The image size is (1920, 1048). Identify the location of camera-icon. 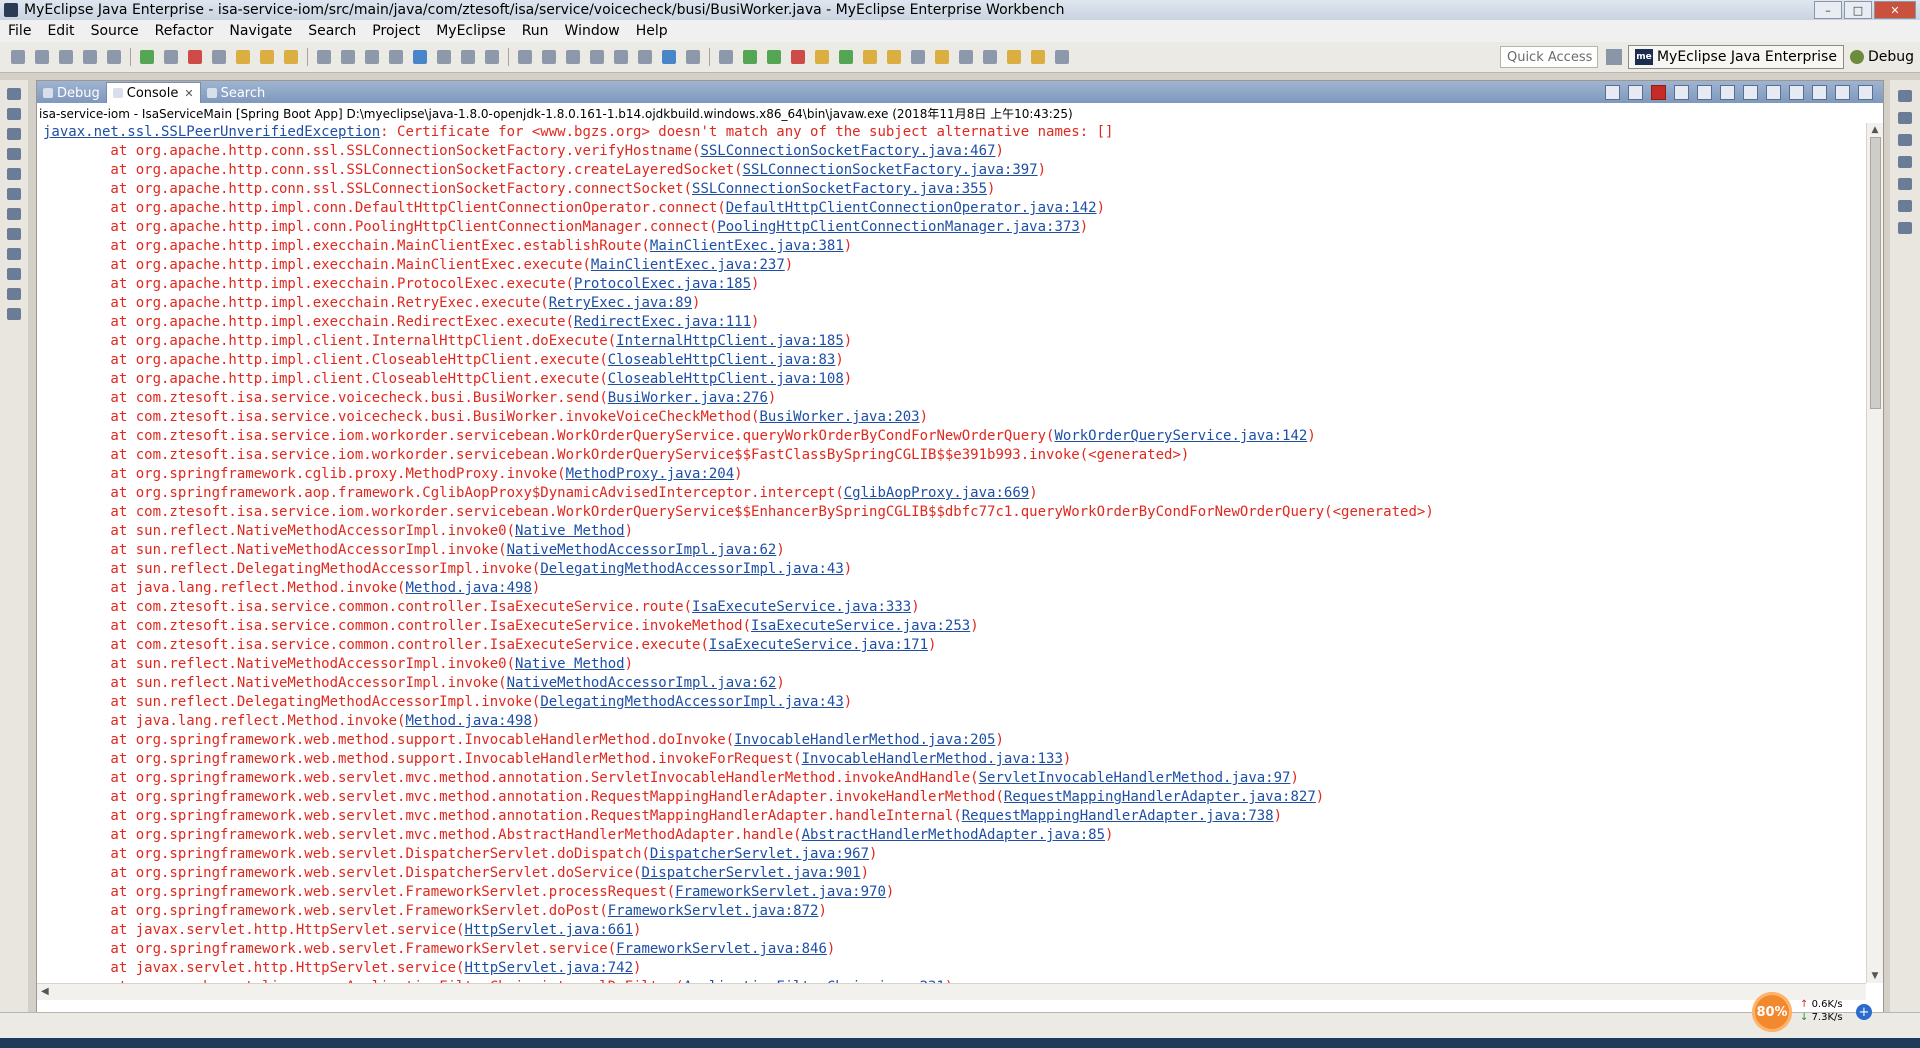
(693, 57).